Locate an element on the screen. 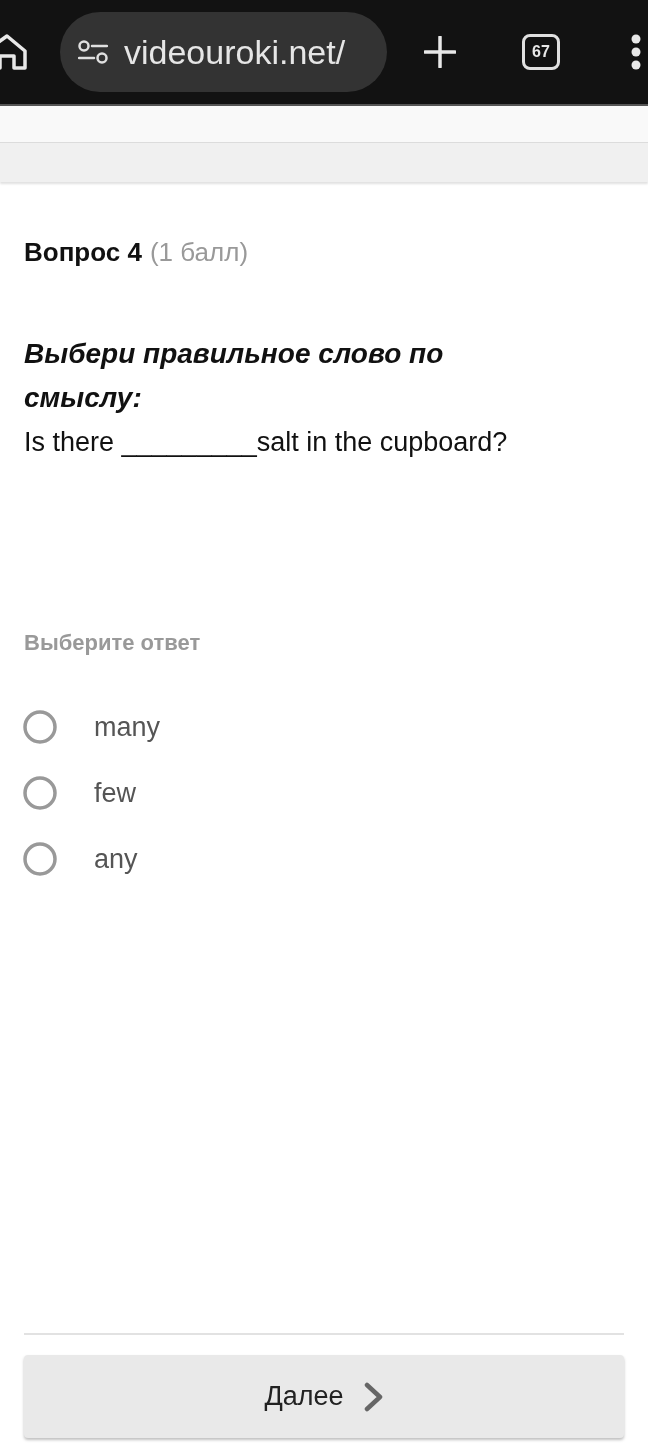  chevron-right-icon is located at coordinates (373, 1396).